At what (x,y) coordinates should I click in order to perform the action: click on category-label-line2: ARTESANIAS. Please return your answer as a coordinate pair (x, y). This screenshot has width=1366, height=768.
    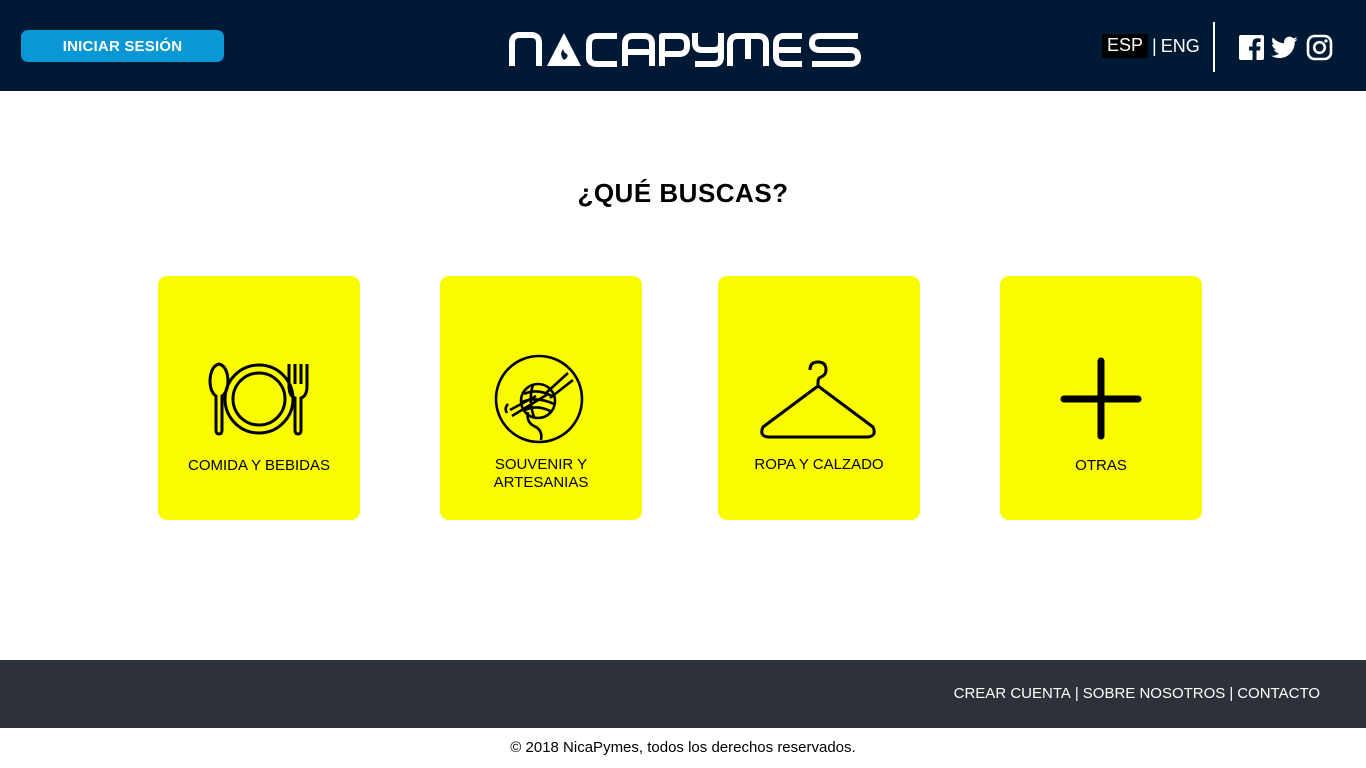
    Looking at the image, I should click on (541, 482).